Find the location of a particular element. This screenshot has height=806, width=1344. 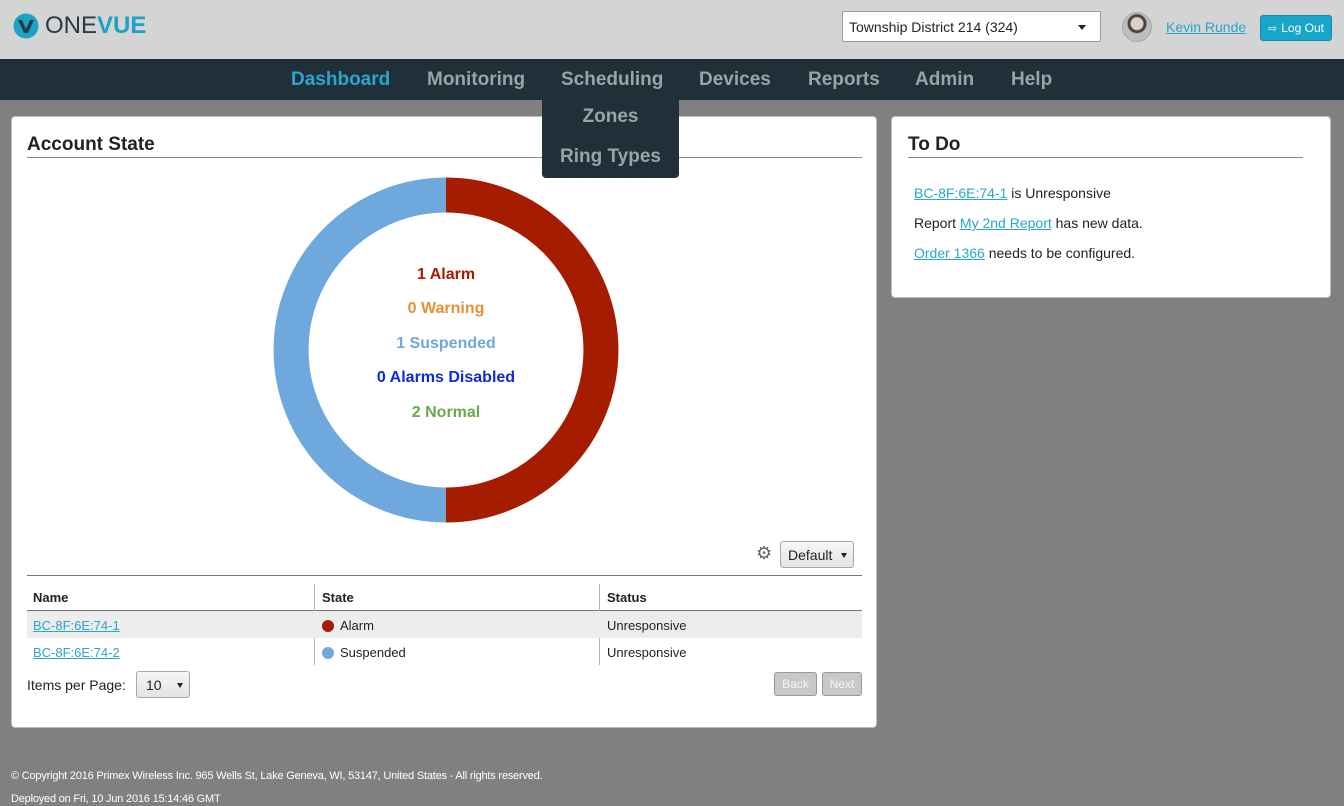

todo-item: Order 1366 needs to be configured. is located at coordinates (1024, 253).